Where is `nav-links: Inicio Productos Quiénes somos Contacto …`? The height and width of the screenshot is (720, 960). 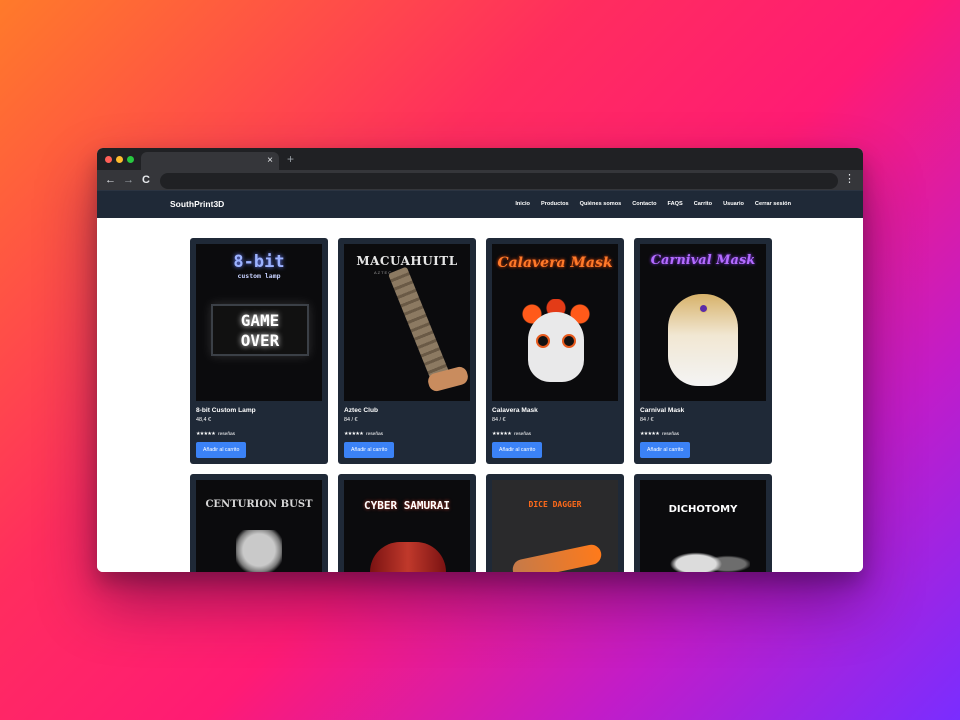
nav-links: Inicio Productos Quiénes somos Contacto … is located at coordinates (653, 204).